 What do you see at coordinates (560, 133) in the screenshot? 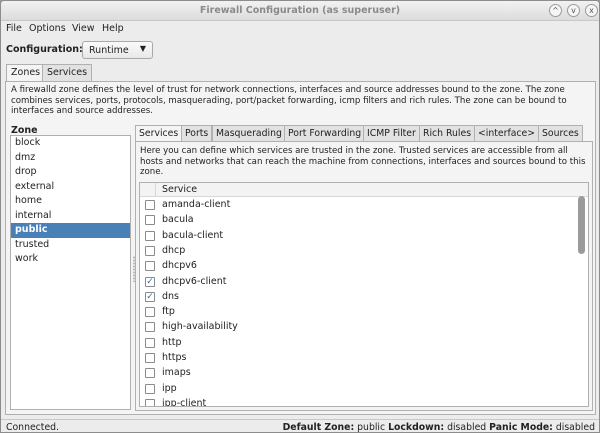
I see `tab-sources: Sources` at bounding box center [560, 133].